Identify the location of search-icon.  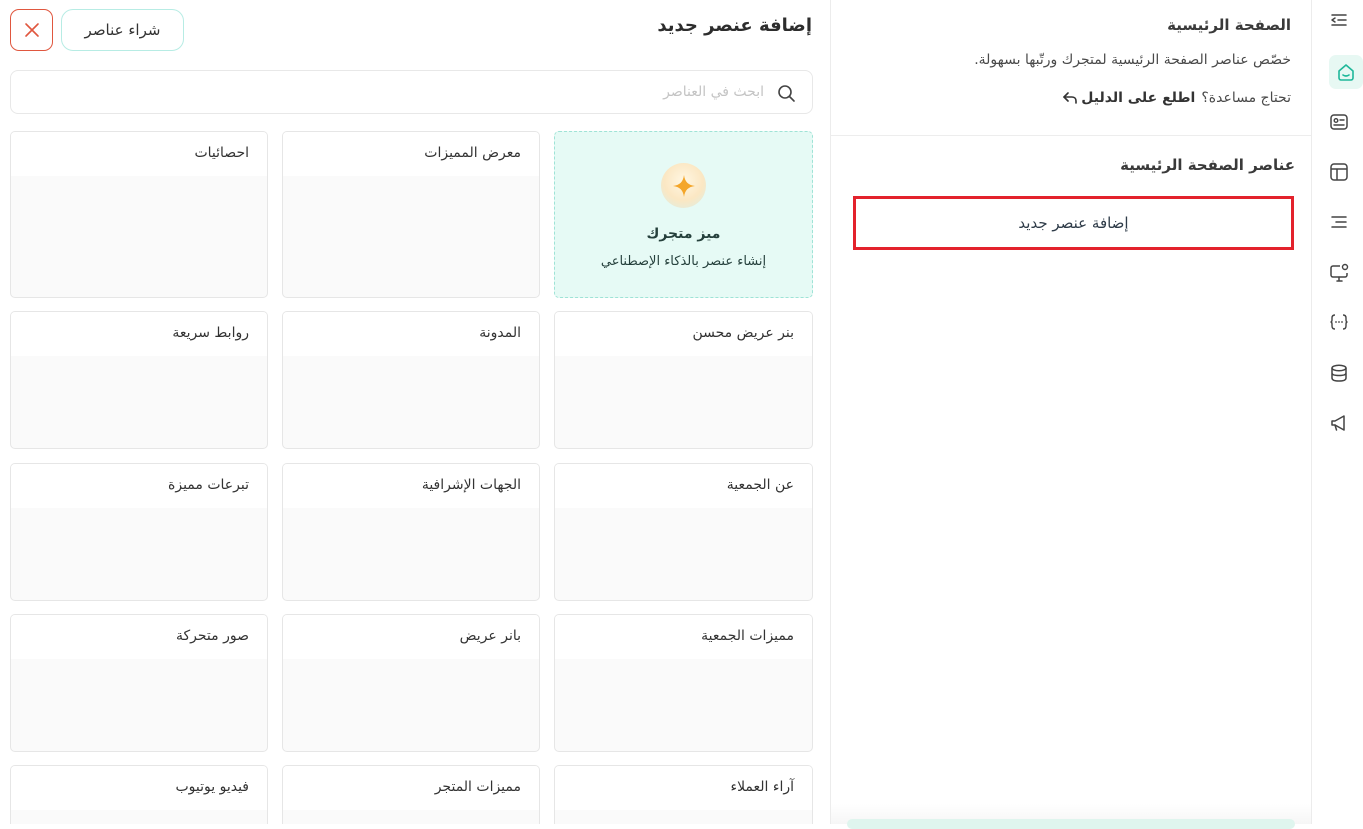
(786, 93).